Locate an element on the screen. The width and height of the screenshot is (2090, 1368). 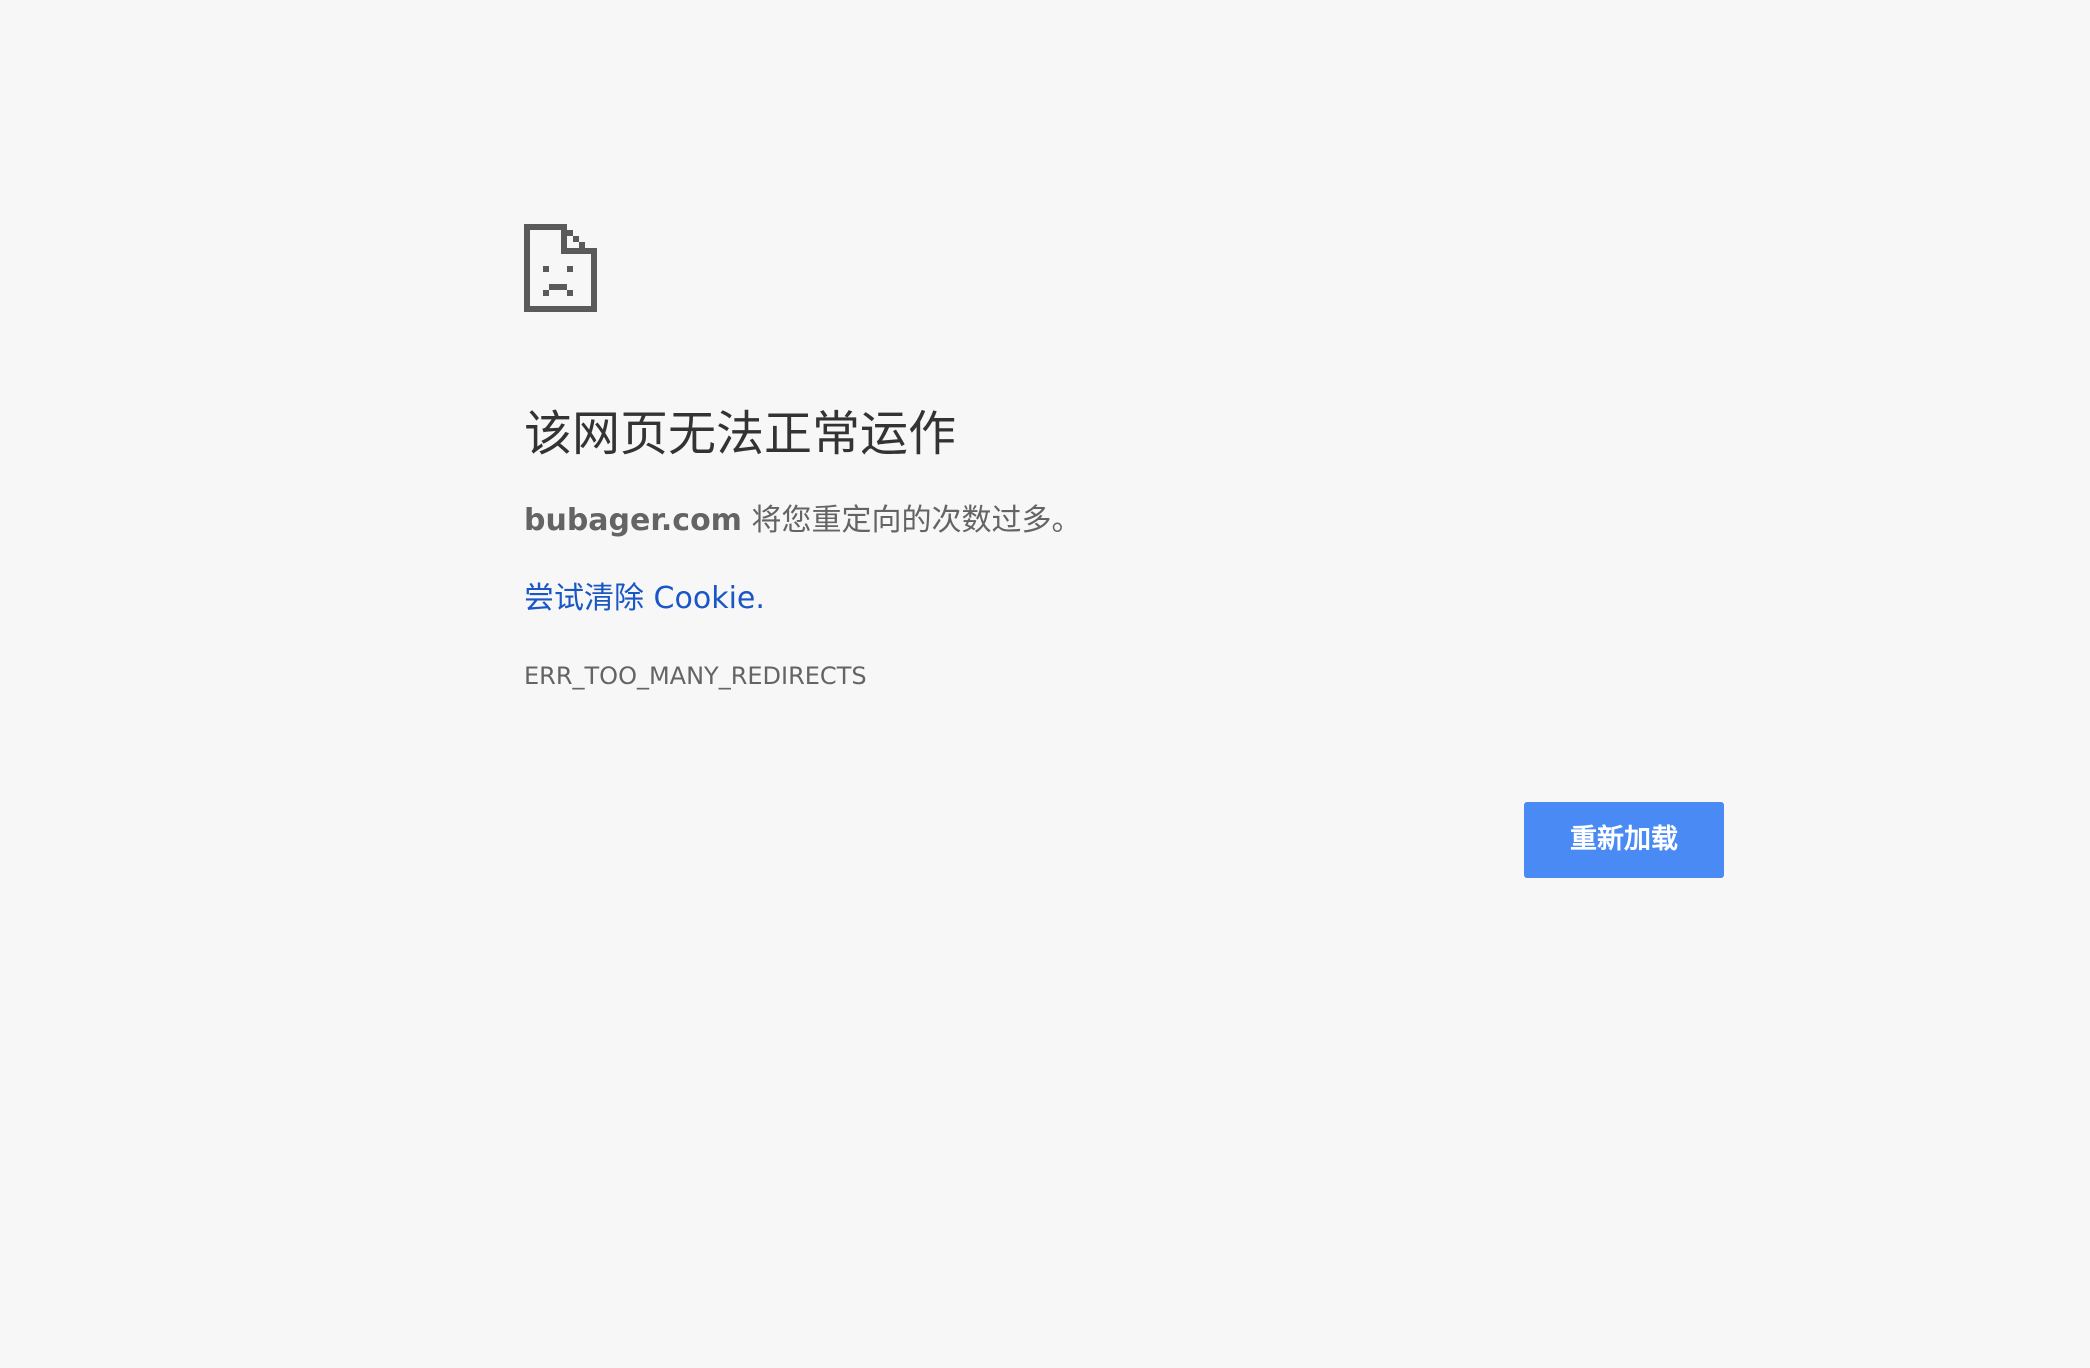
error-summary: bubager.com 将您重定向的次数过多。 is located at coordinates (803, 521).